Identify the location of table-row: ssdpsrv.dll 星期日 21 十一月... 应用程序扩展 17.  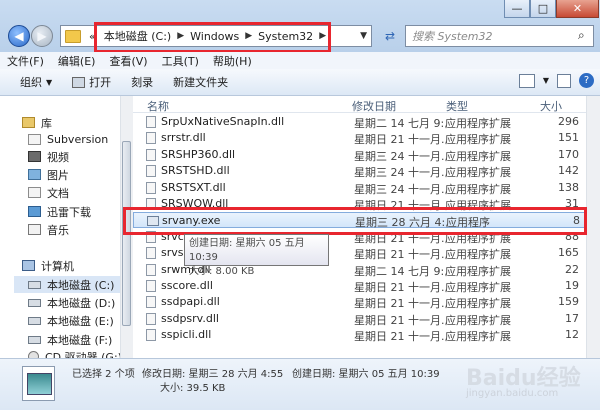
(366, 319).